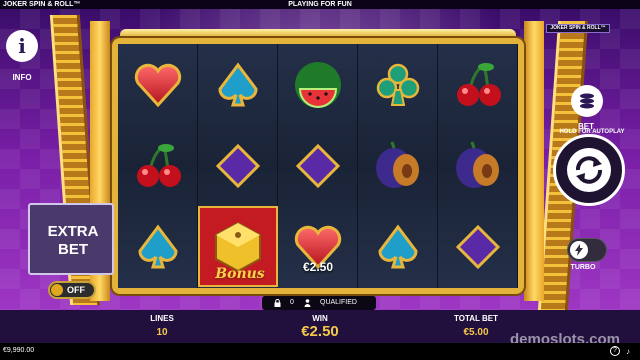 This screenshot has width=640, height=360. What do you see at coordinates (162, 318) in the screenshot?
I see `lines-label: LINES` at bounding box center [162, 318].